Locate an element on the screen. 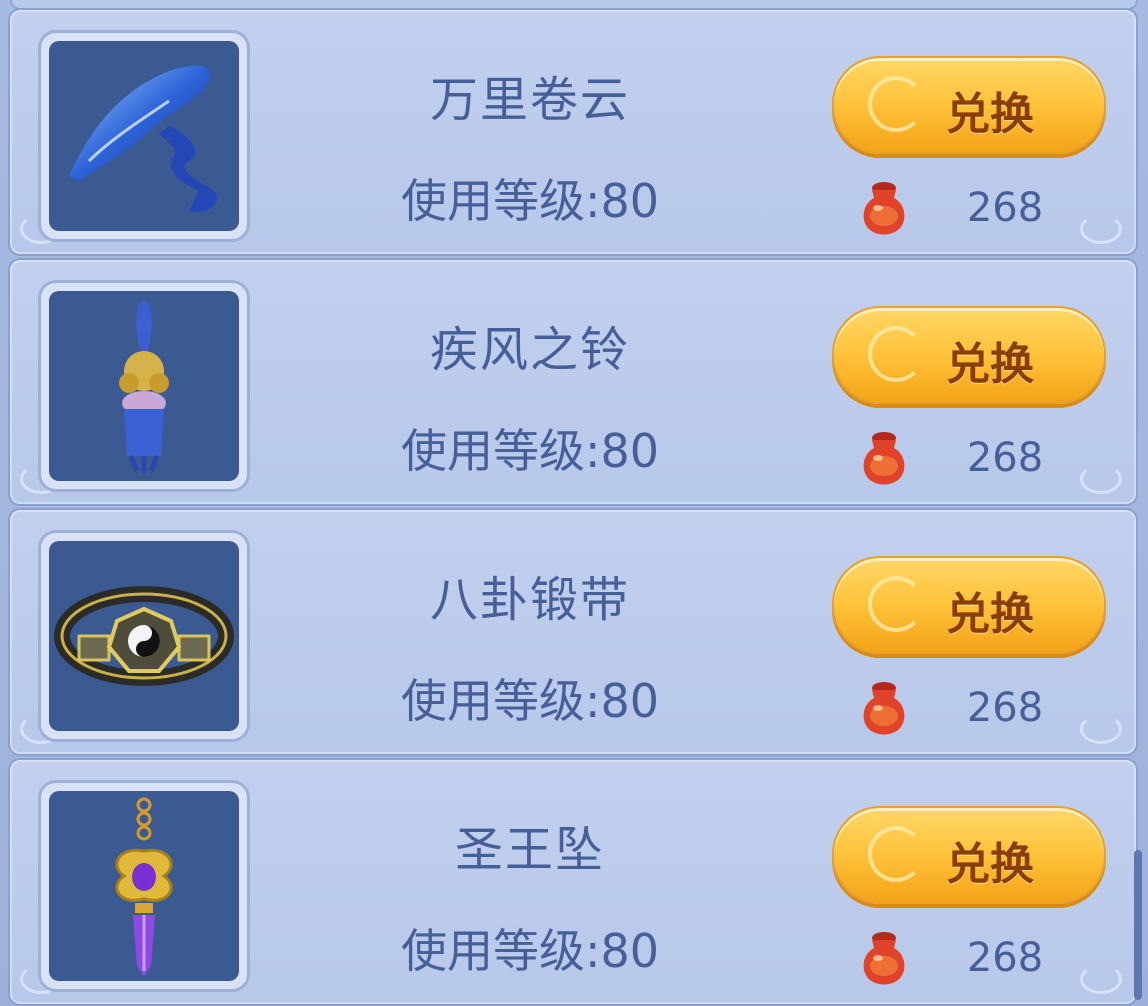 This screenshot has height=1006, width=1148. bagua-belt-item-icon is located at coordinates (144, 636).